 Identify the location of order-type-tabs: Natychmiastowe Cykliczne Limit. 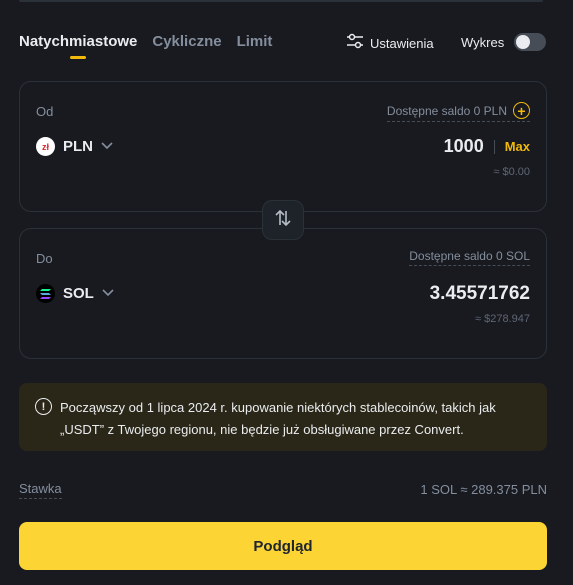
(145, 41).